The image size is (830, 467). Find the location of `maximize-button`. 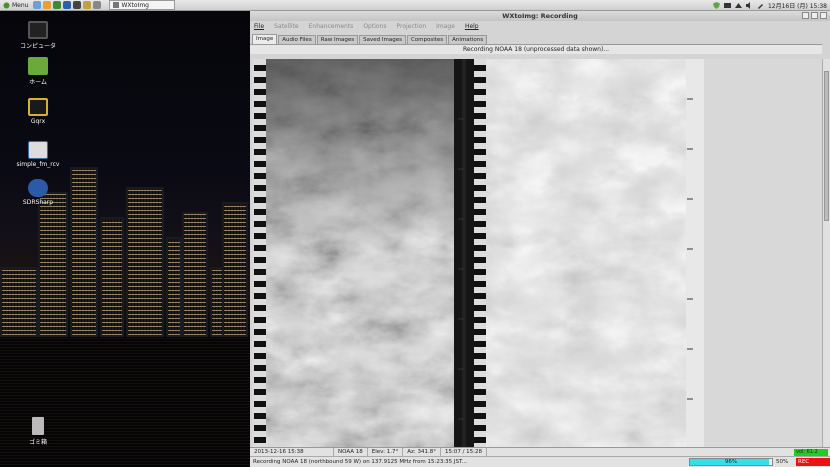

maximize-button is located at coordinates (814, 15).